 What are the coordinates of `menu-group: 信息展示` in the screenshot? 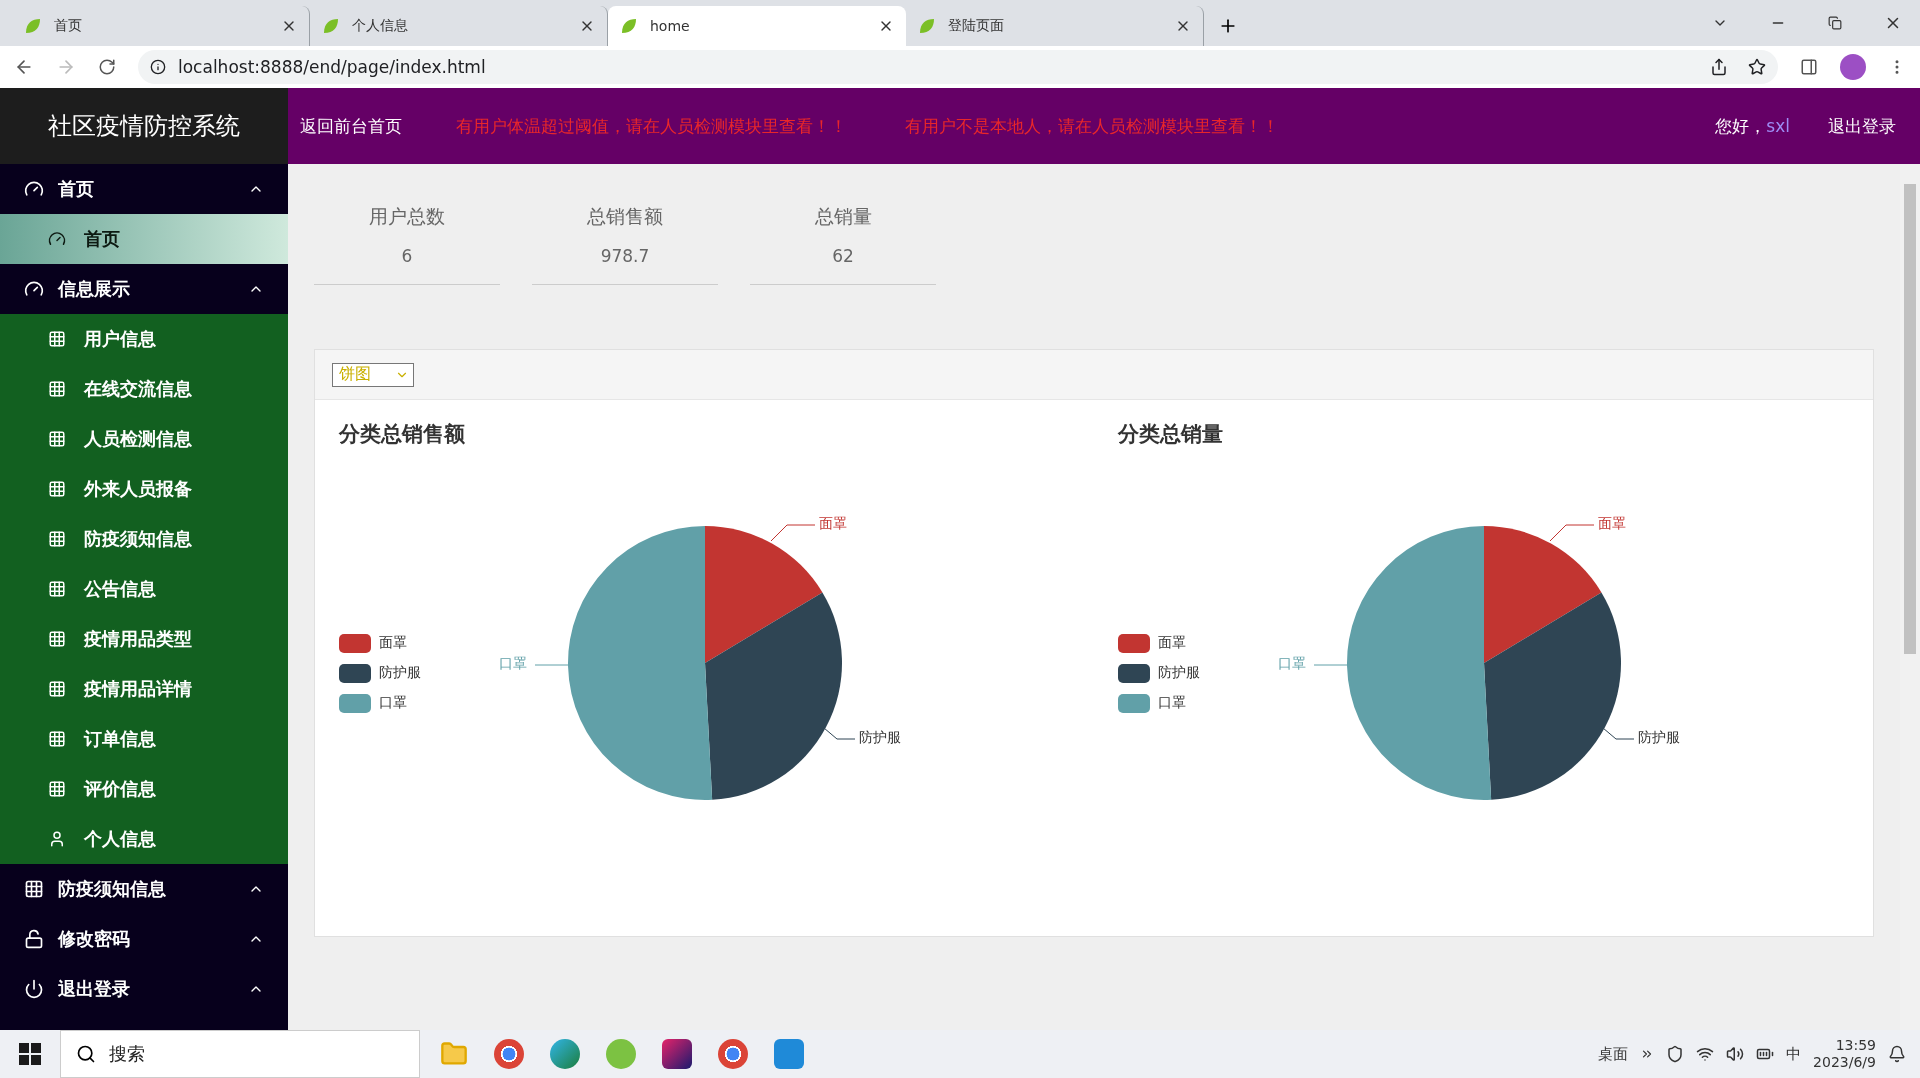 It's located at (144, 289).